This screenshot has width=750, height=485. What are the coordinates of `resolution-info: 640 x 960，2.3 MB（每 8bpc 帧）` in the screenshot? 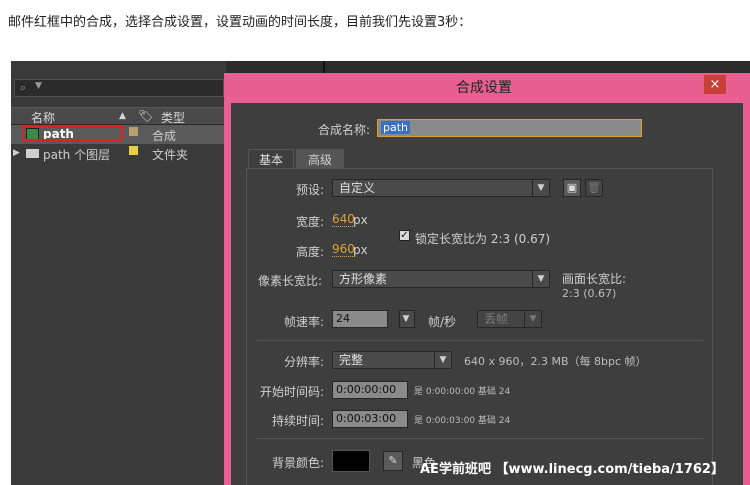 It's located at (555, 361).